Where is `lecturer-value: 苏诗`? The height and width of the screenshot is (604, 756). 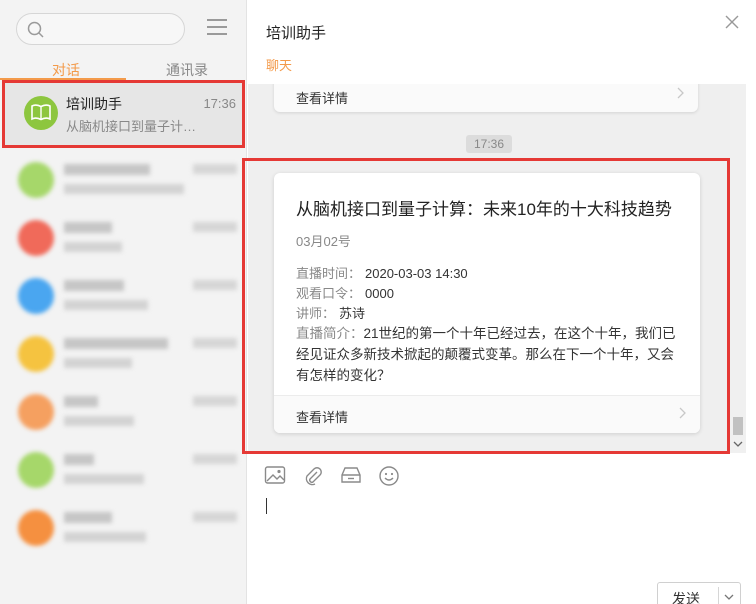
lecturer-value: 苏诗 is located at coordinates (352, 313).